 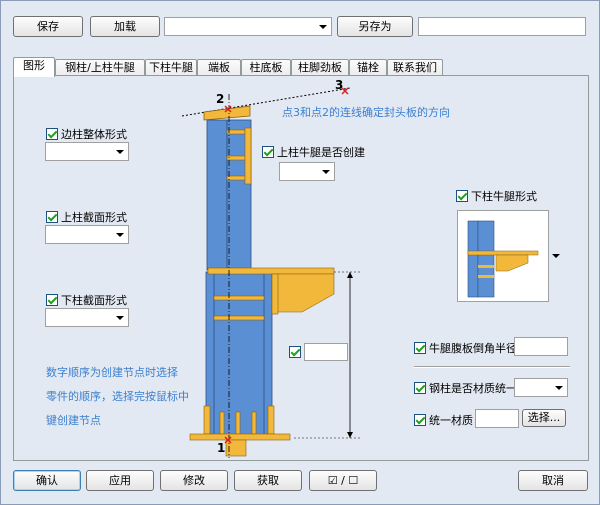 I want to click on tab-lower-bracket: 下柱牛腿, so click(x=171, y=67).